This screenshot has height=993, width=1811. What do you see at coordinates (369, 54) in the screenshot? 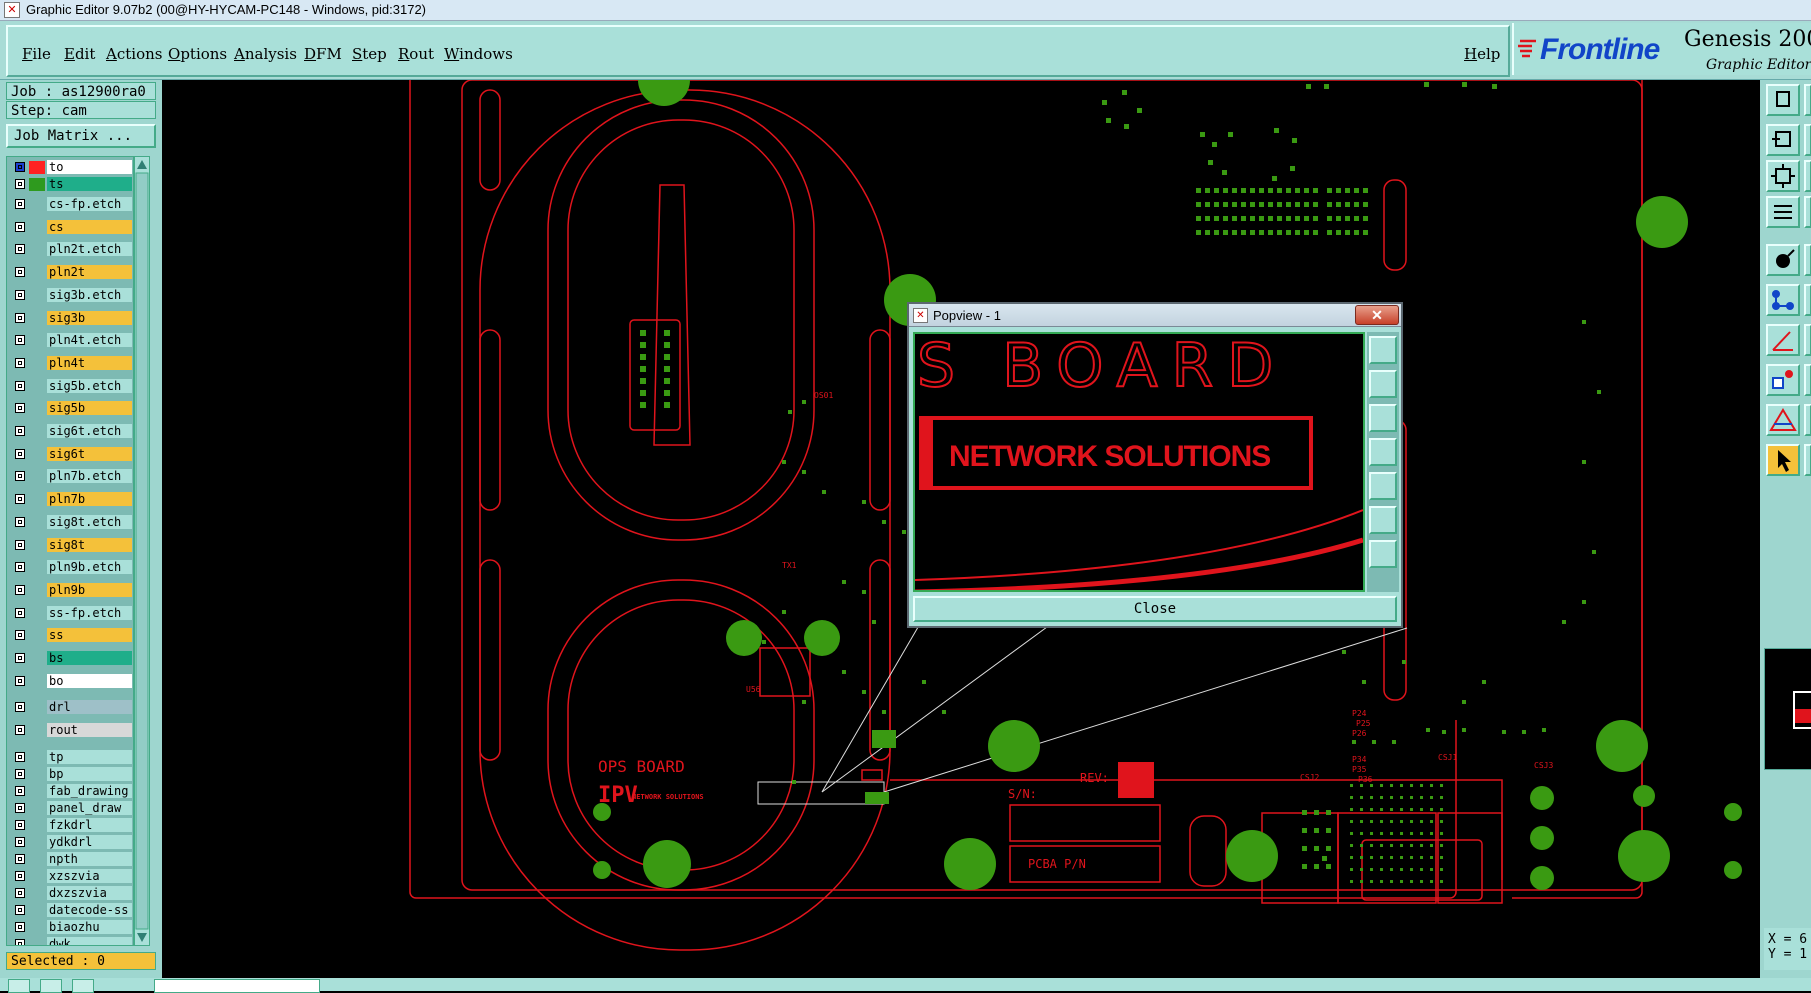
I see `menu-step: Step` at bounding box center [369, 54].